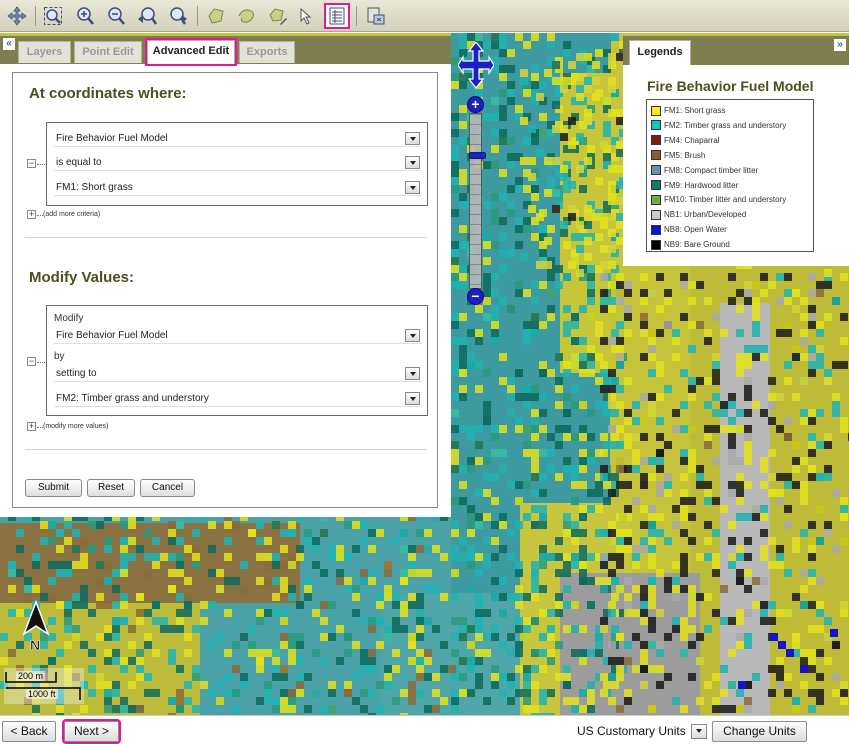 Image resolution: width=849 pixels, height=744 pixels. What do you see at coordinates (424, 16) in the screenshot?
I see `map-toolbar` at bounding box center [424, 16].